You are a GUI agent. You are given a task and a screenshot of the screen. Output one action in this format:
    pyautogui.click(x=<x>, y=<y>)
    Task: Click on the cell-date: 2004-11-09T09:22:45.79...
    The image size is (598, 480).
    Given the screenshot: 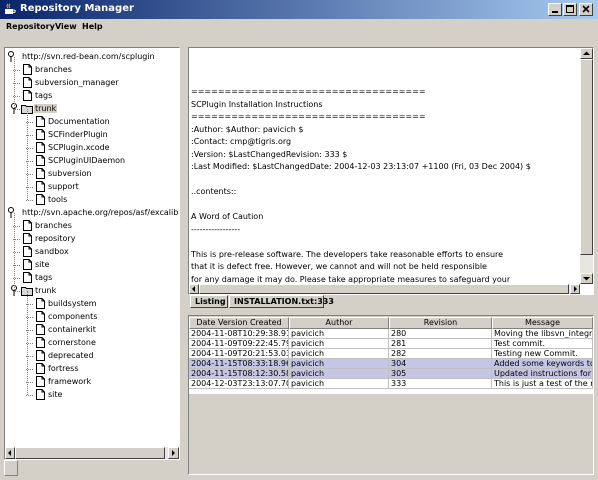 What is the action you would take?
    pyautogui.click(x=239, y=344)
    